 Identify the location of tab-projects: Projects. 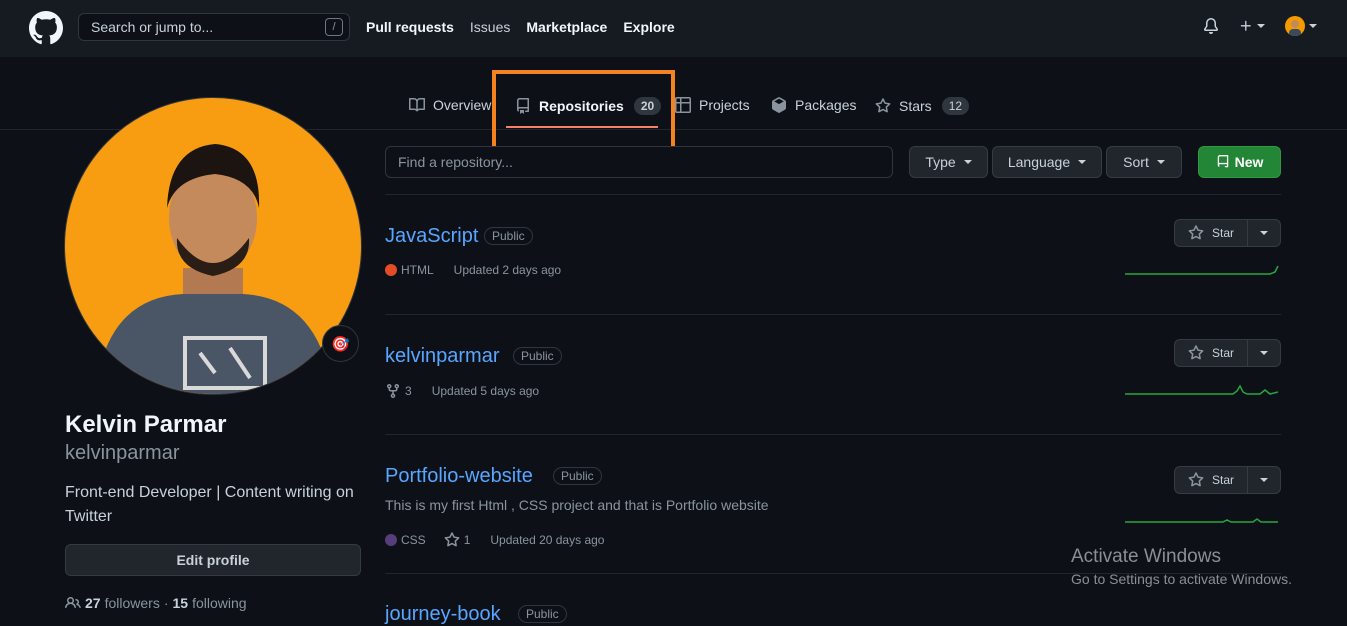
(712, 105).